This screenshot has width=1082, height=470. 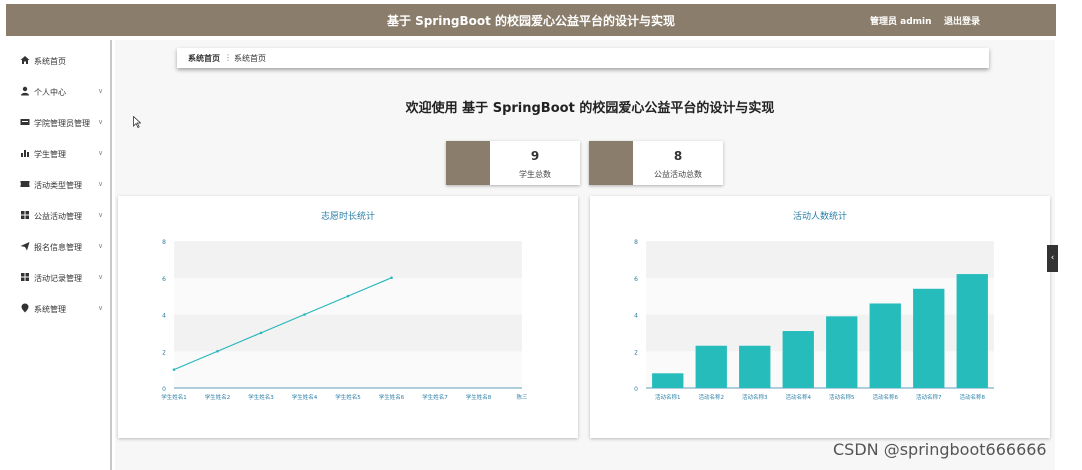 What do you see at coordinates (590, 108) in the screenshot?
I see `welcome-heading: 欢迎使用 基于 SpringBoot 的校园爱心公益平台的设计与实现` at bounding box center [590, 108].